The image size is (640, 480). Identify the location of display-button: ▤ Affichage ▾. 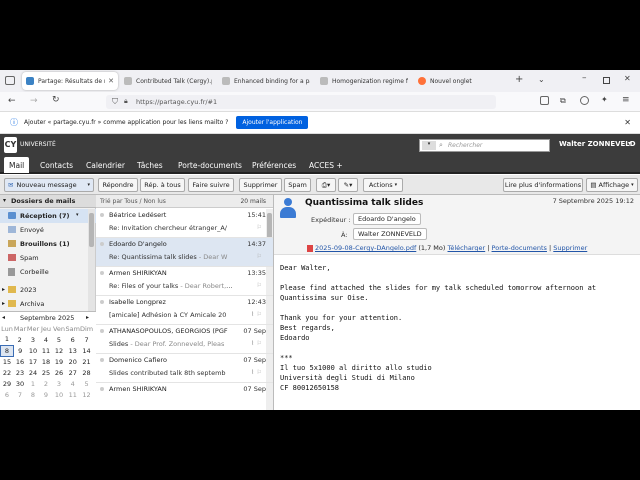
(612, 185).